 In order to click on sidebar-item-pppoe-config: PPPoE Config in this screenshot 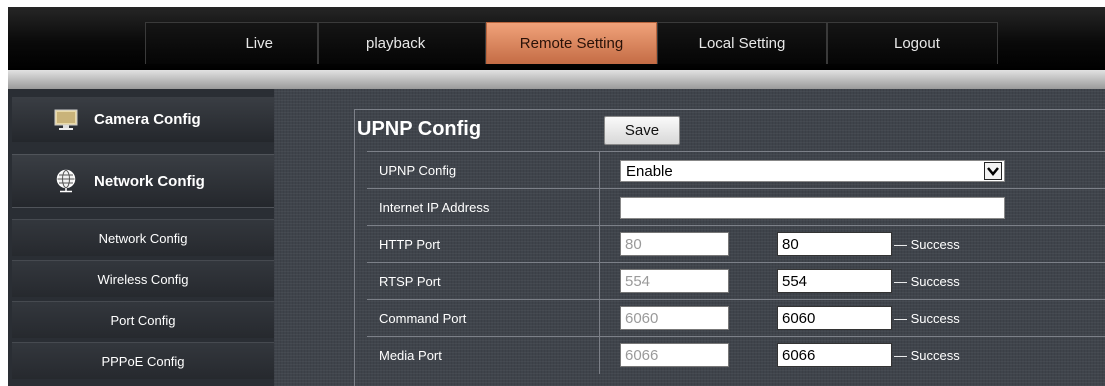, I will do `click(143, 360)`.